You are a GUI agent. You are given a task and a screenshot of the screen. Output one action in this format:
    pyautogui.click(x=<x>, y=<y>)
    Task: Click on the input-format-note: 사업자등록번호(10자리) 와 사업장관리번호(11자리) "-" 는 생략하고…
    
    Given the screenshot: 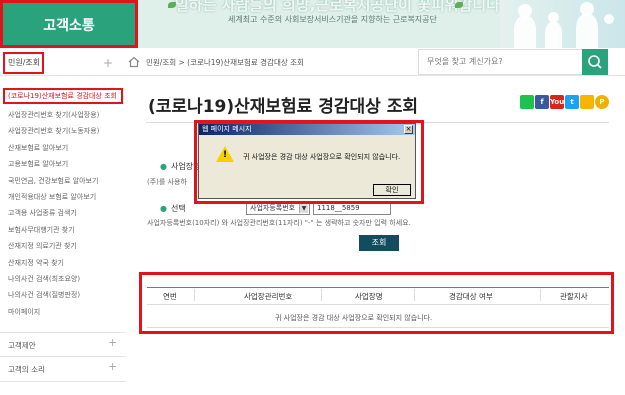 What is the action you would take?
    pyautogui.click(x=279, y=223)
    